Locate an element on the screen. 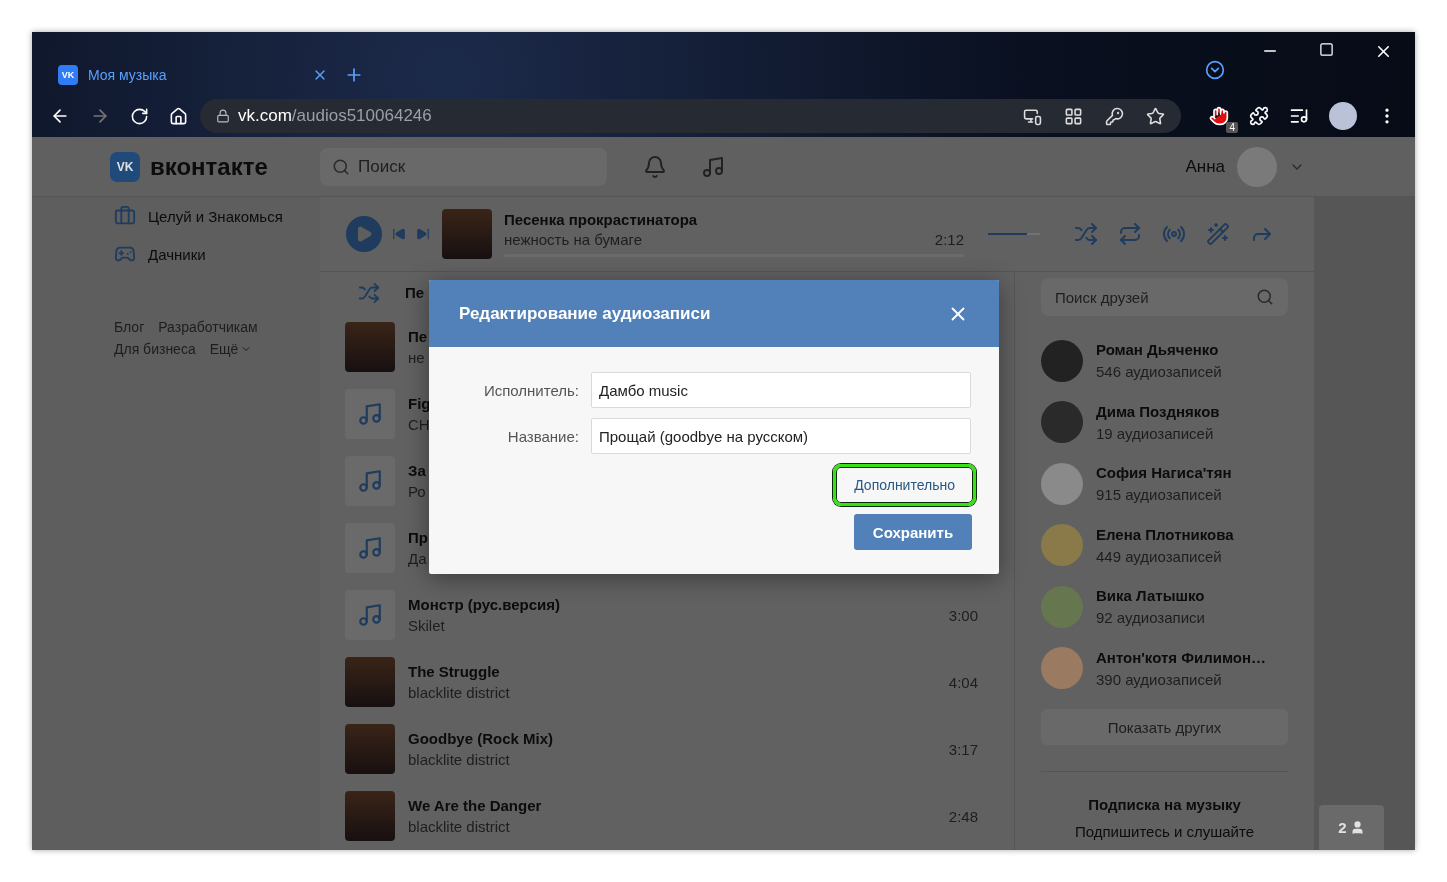 The width and height of the screenshot is (1447, 882). field-label: Название: is located at coordinates (542, 436).